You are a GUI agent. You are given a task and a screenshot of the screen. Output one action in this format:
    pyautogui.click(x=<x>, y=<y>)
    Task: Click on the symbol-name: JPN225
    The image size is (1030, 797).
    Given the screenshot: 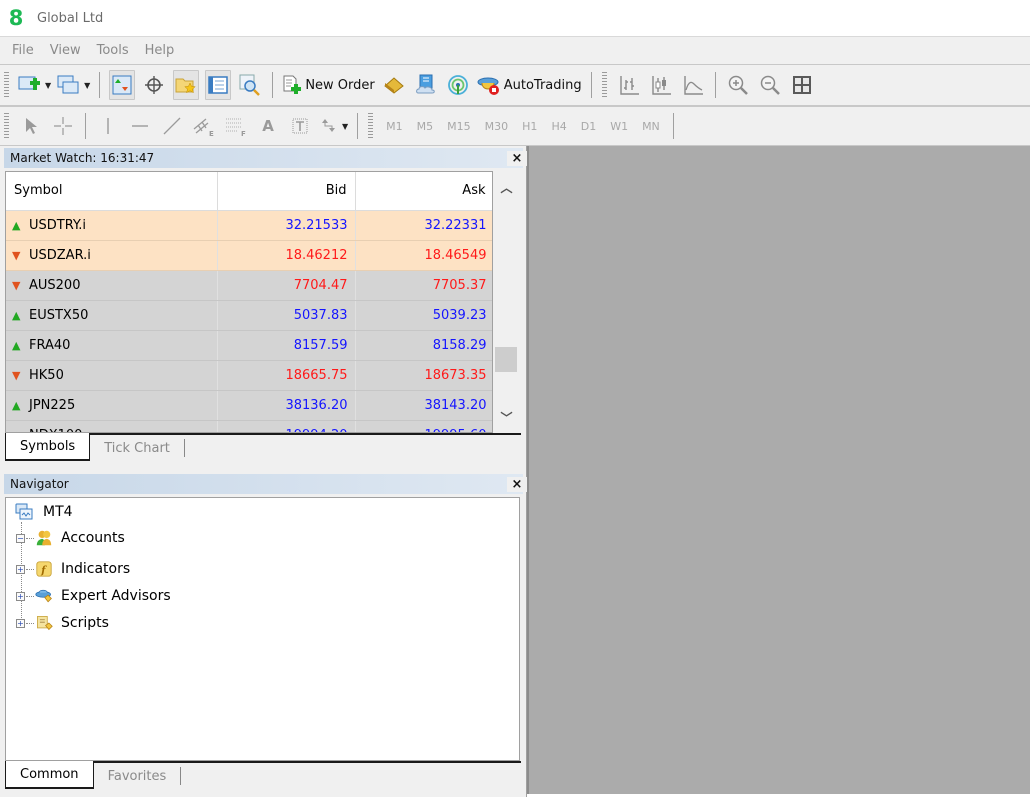 What is the action you would take?
    pyautogui.click(x=52, y=405)
    